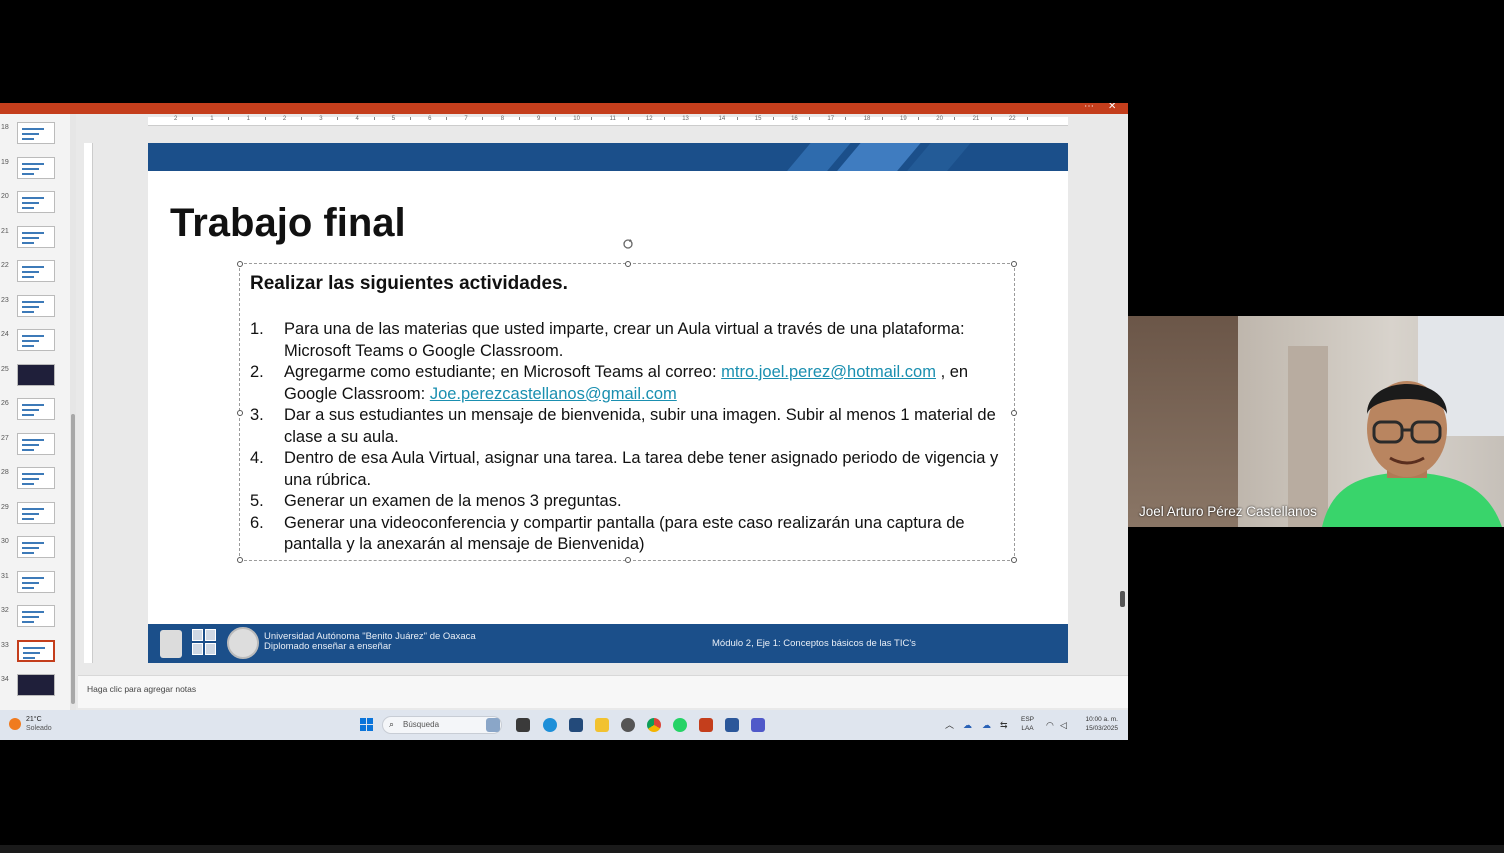 This screenshot has width=1504, height=853. What do you see at coordinates (1027, 724) in the screenshot?
I see `language-indicator: ESP LAA` at bounding box center [1027, 724].